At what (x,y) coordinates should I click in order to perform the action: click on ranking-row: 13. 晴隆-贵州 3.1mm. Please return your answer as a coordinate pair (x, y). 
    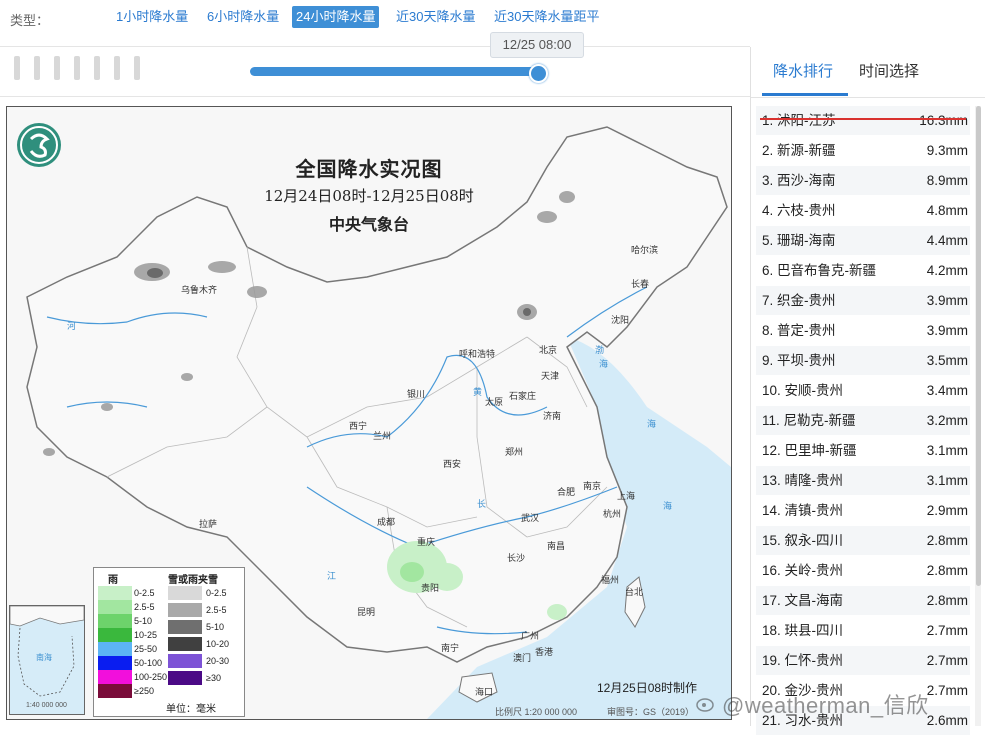
    Looking at the image, I should click on (863, 481).